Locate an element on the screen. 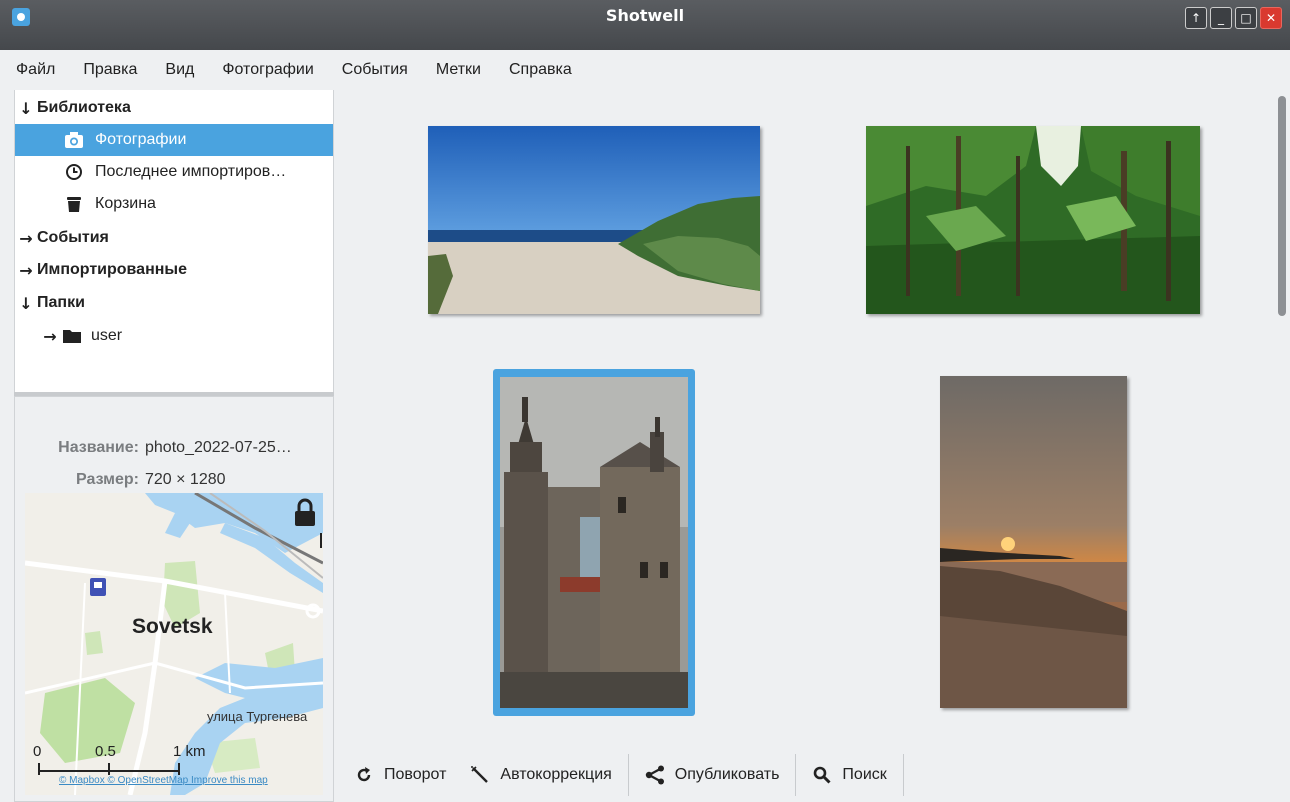 Image resolution: width=1290 pixels, height=802 pixels. title-bar: Shotwell ↑ _ □ ✕ is located at coordinates (645, 25).